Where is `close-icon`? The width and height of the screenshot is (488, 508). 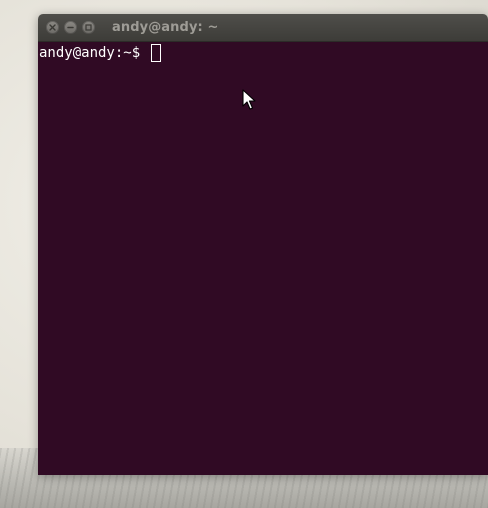
close-icon is located at coordinates (52, 27).